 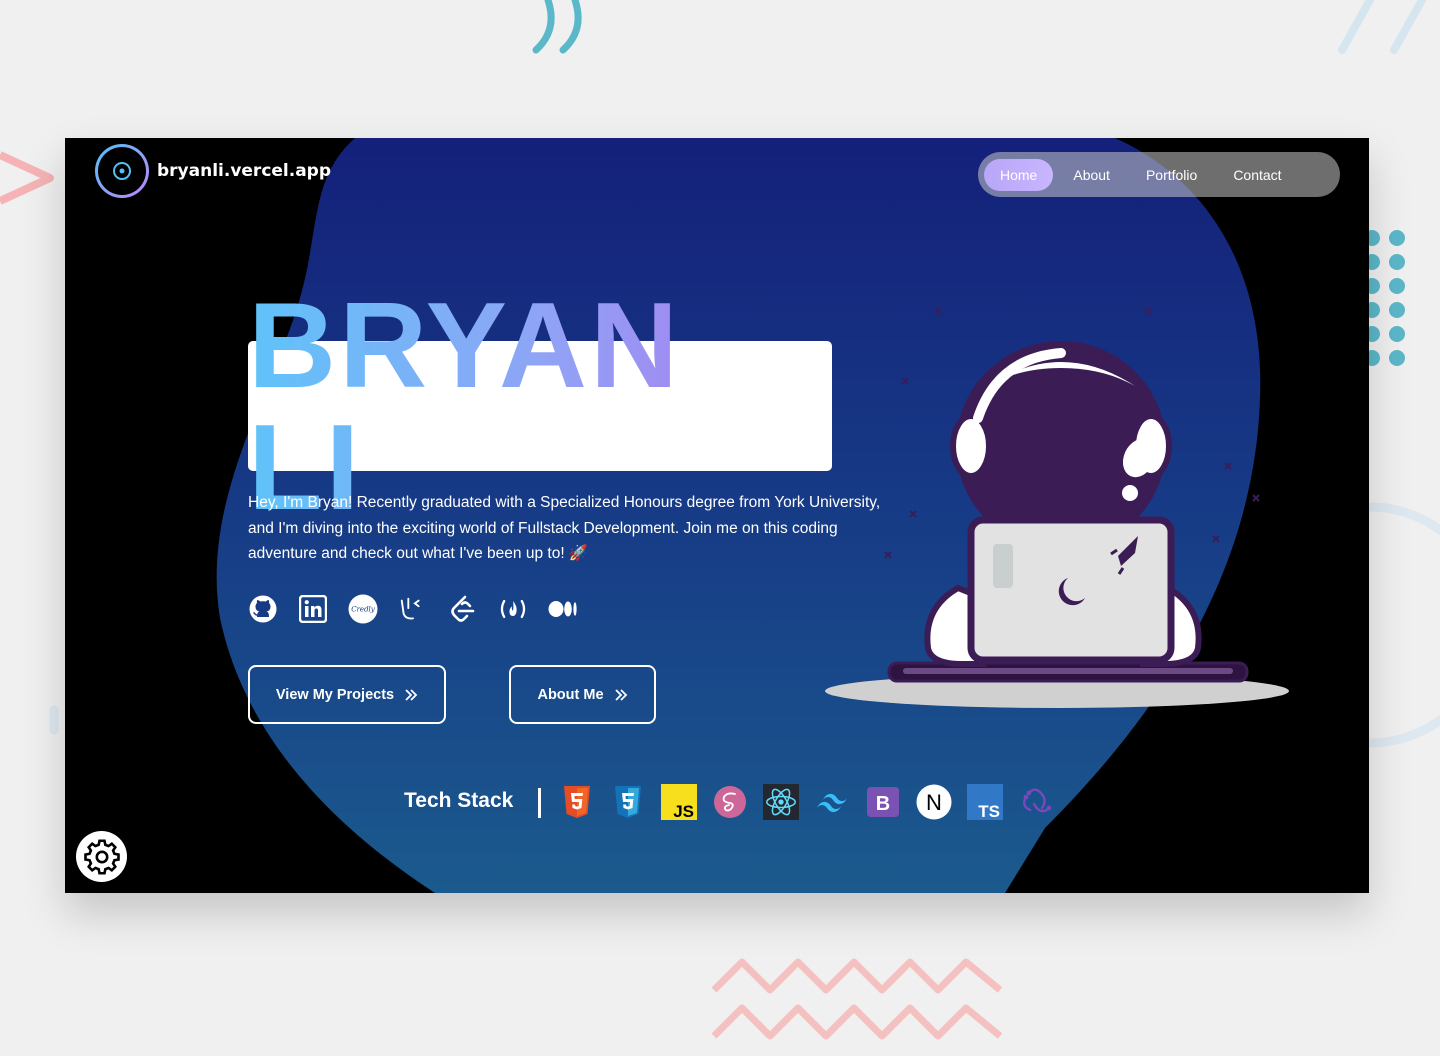 What do you see at coordinates (1257, 175) in the screenshot?
I see `nav-contact: Contact` at bounding box center [1257, 175].